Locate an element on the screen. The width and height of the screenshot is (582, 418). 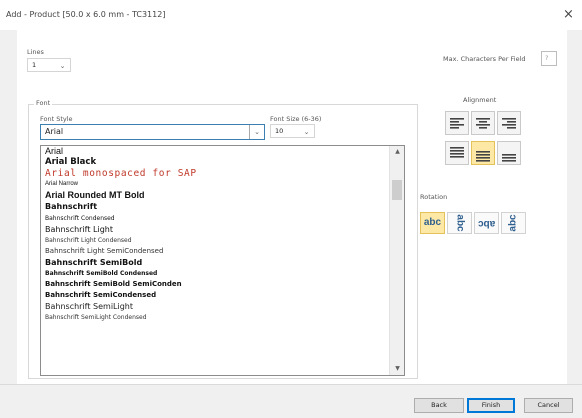
font-list-item: Bahnschrift SemiBold SemiConden is located at coordinates (215, 284).